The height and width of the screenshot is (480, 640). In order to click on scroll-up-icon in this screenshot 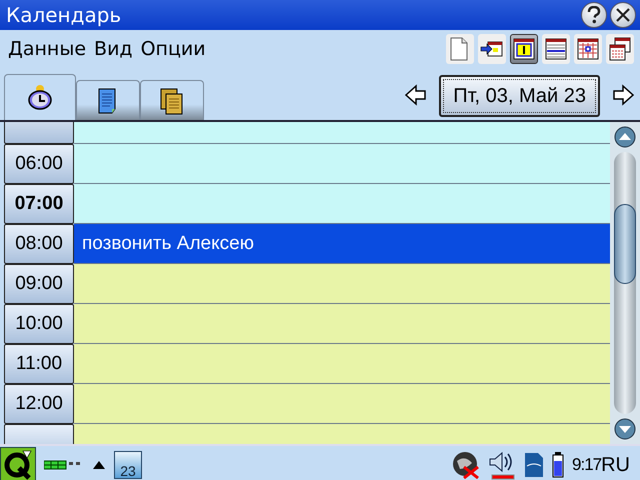, I will do `click(625, 137)`.